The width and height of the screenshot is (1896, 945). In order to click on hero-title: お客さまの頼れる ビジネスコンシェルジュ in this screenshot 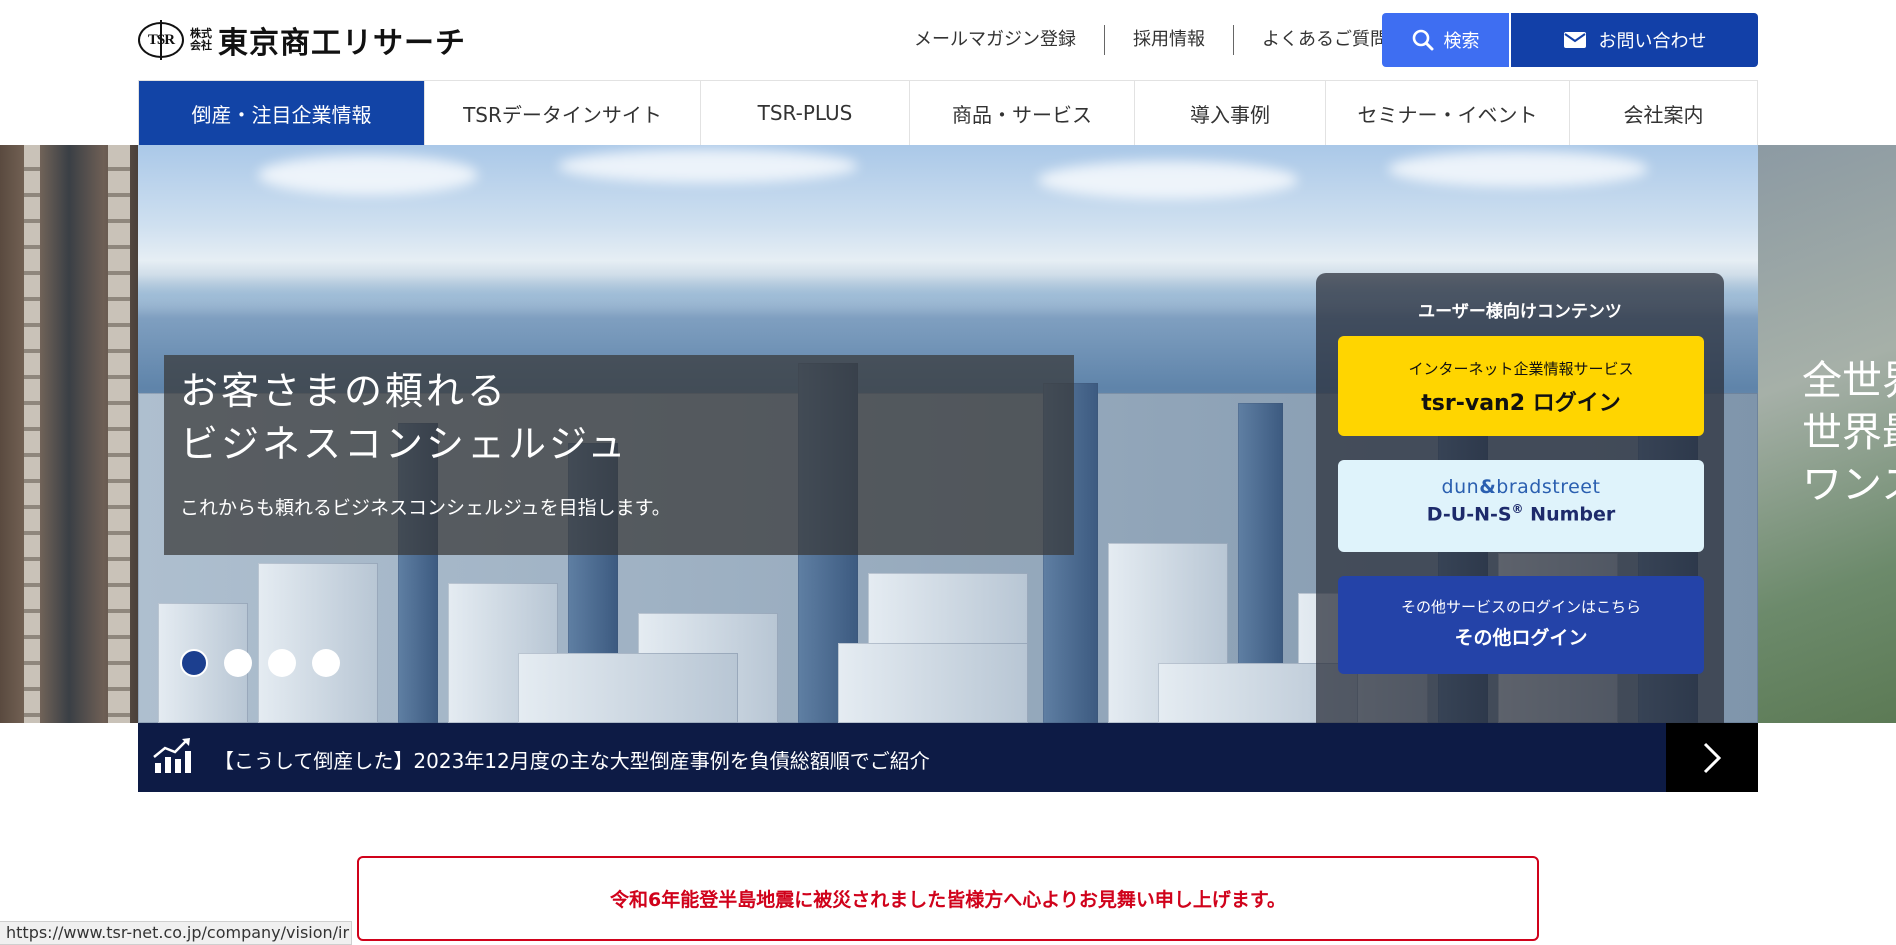, I will do `click(404, 417)`.